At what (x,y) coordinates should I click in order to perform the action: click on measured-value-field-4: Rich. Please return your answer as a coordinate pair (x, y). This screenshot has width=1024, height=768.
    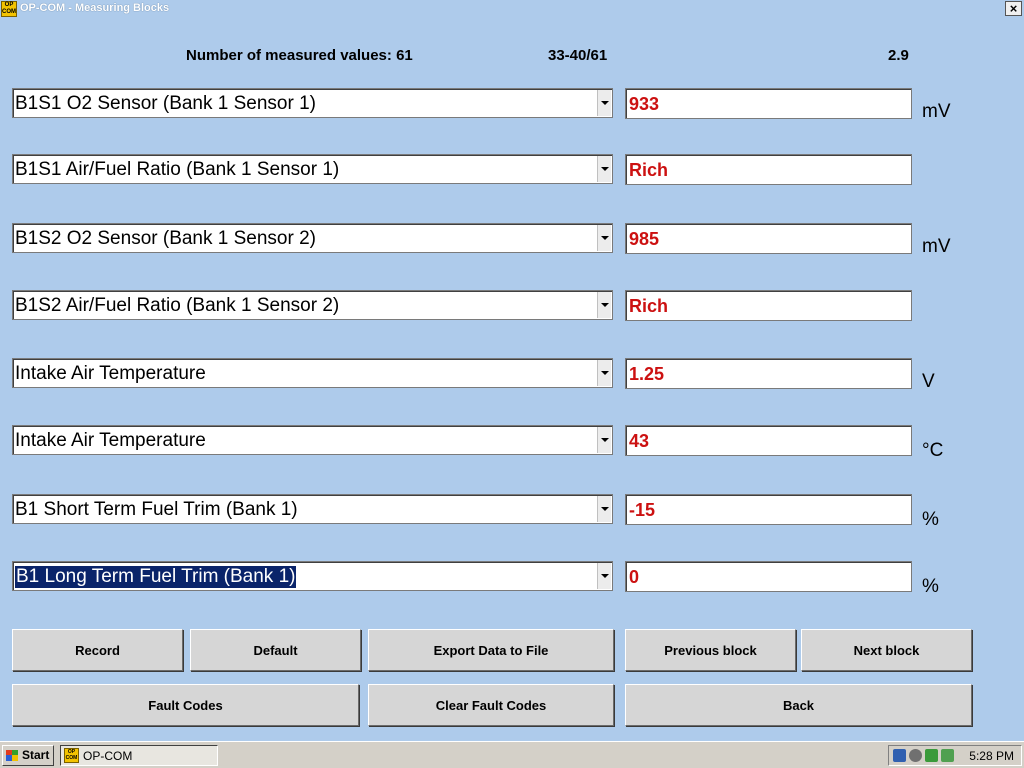
    Looking at the image, I should click on (768, 305).